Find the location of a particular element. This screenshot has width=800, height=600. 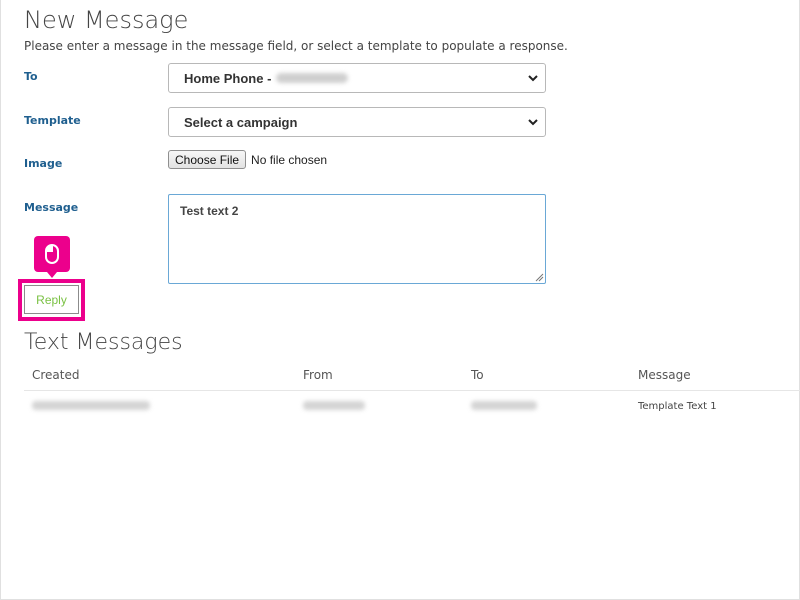

resize-grip-icon is located at coordinates (539, 277).